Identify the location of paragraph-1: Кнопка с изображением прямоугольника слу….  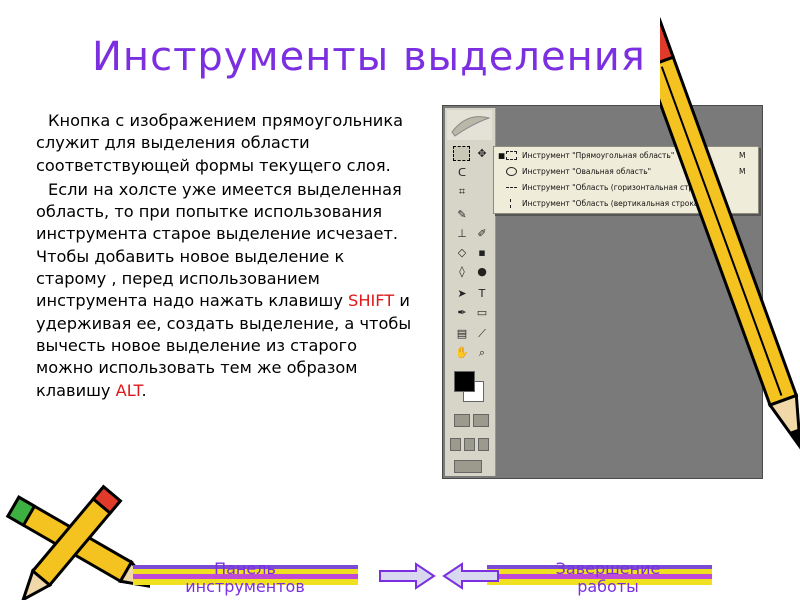
(220, 143).